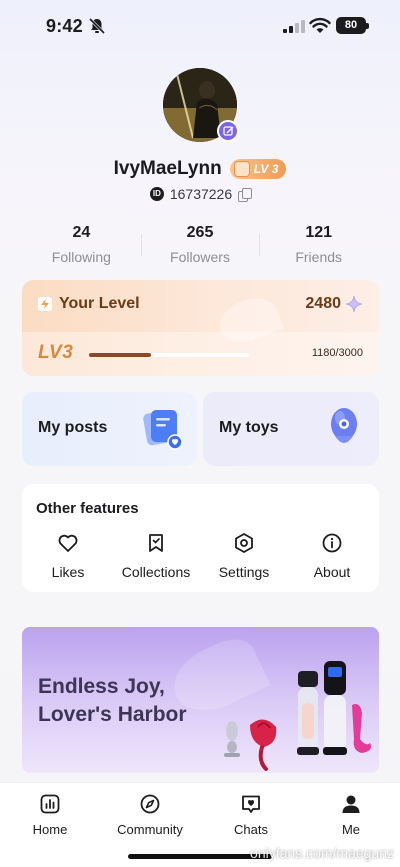 The width and height of the screenshot is (400, 867). I want to click on user-id-row: ID 16737226, so click(200, 194).